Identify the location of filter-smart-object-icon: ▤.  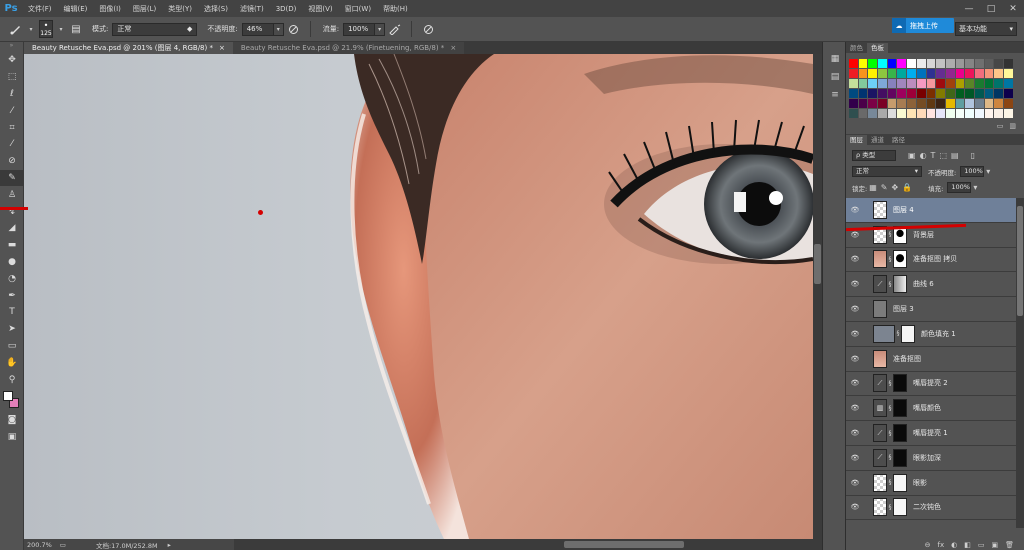
(955, 155).